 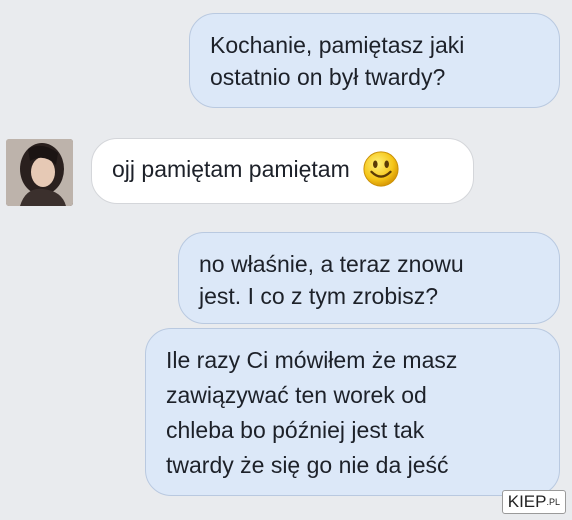 What do you see at coordinates (296, 395) in the screenshot?
I see `message-line: zawiązywać ten worek od` at bounding box center [296, 395].